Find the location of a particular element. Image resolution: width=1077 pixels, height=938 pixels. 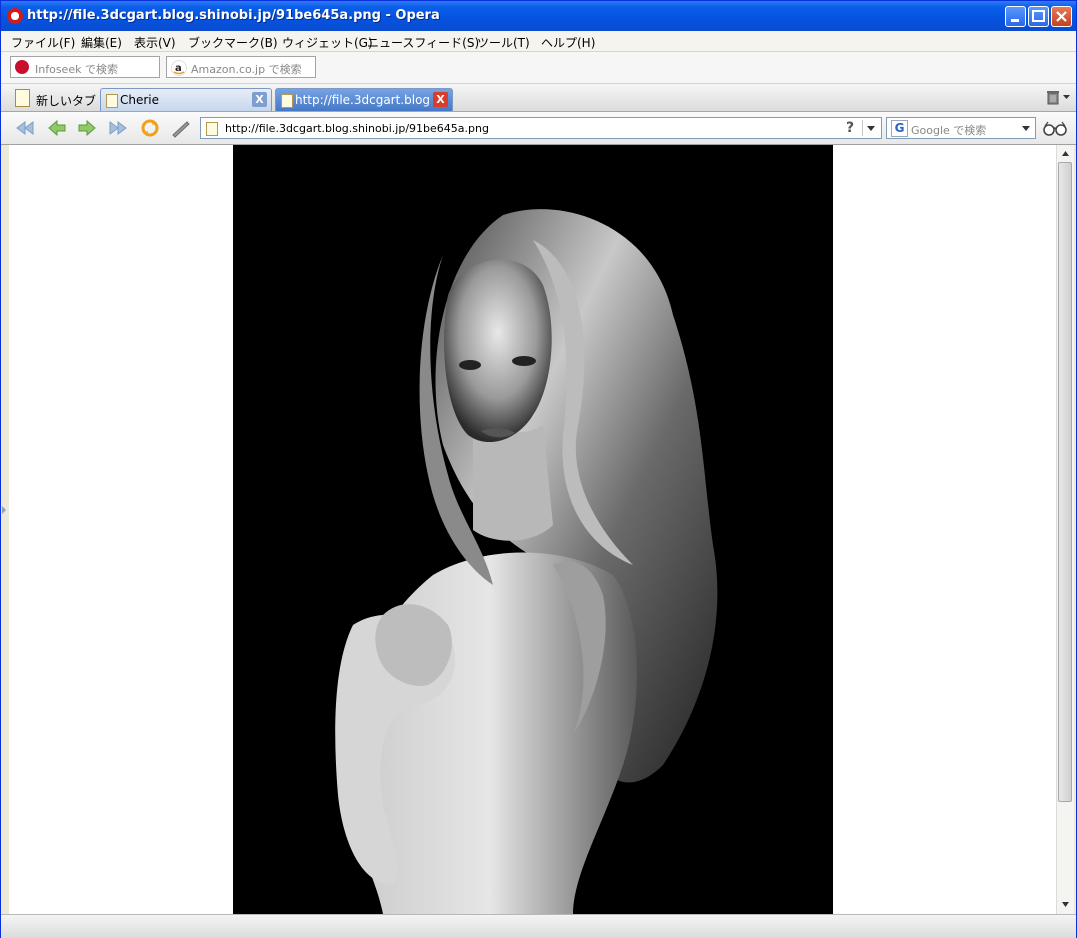

menu-view: 表示(V) is located at coordinates (155, 42).